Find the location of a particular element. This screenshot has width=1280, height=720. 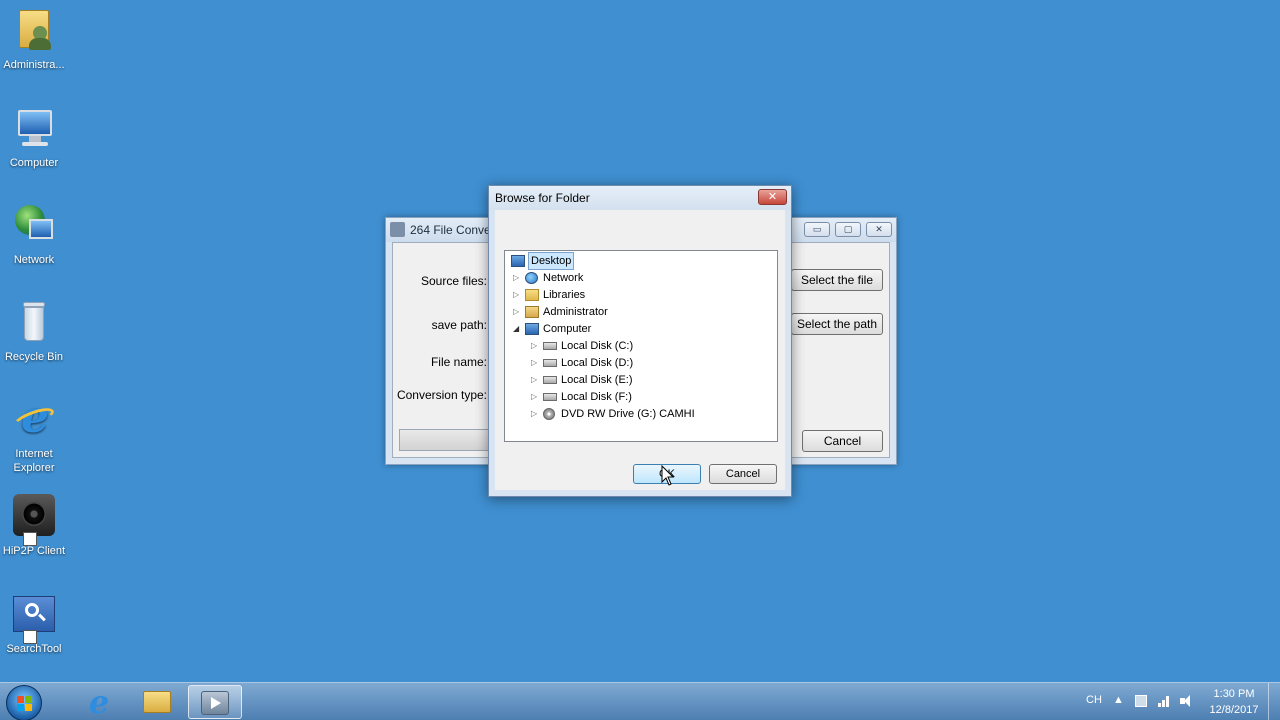

desktop-icon-computer: Computer is located at coordinates (34, 138).